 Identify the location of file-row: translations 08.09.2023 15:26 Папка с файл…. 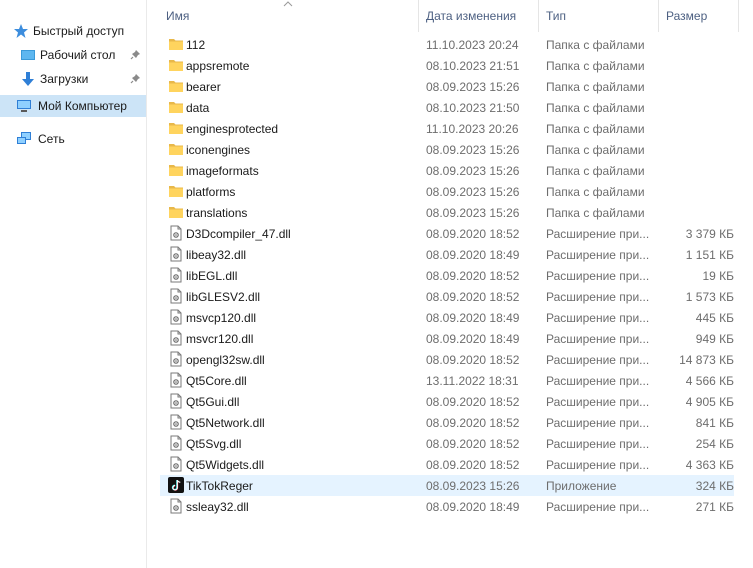
(447, 212).